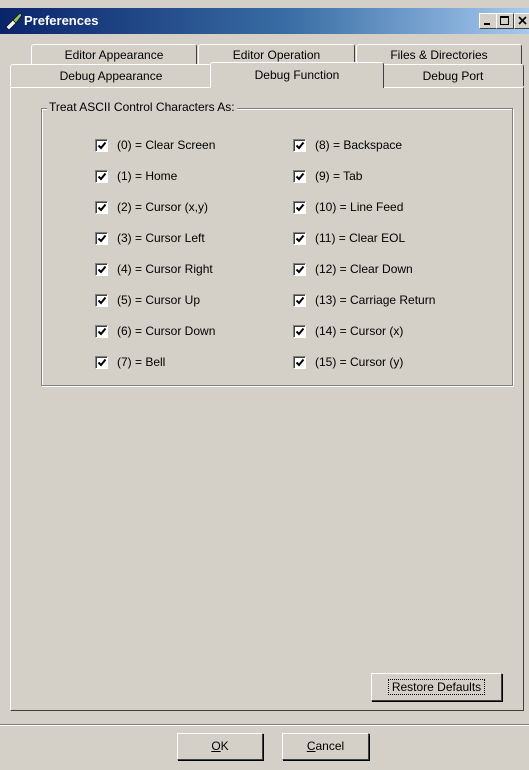 The height and width of the screenshot is (770, 529). I want to click on checkbox-label: (10) = Line Feed, so click(359, 207).